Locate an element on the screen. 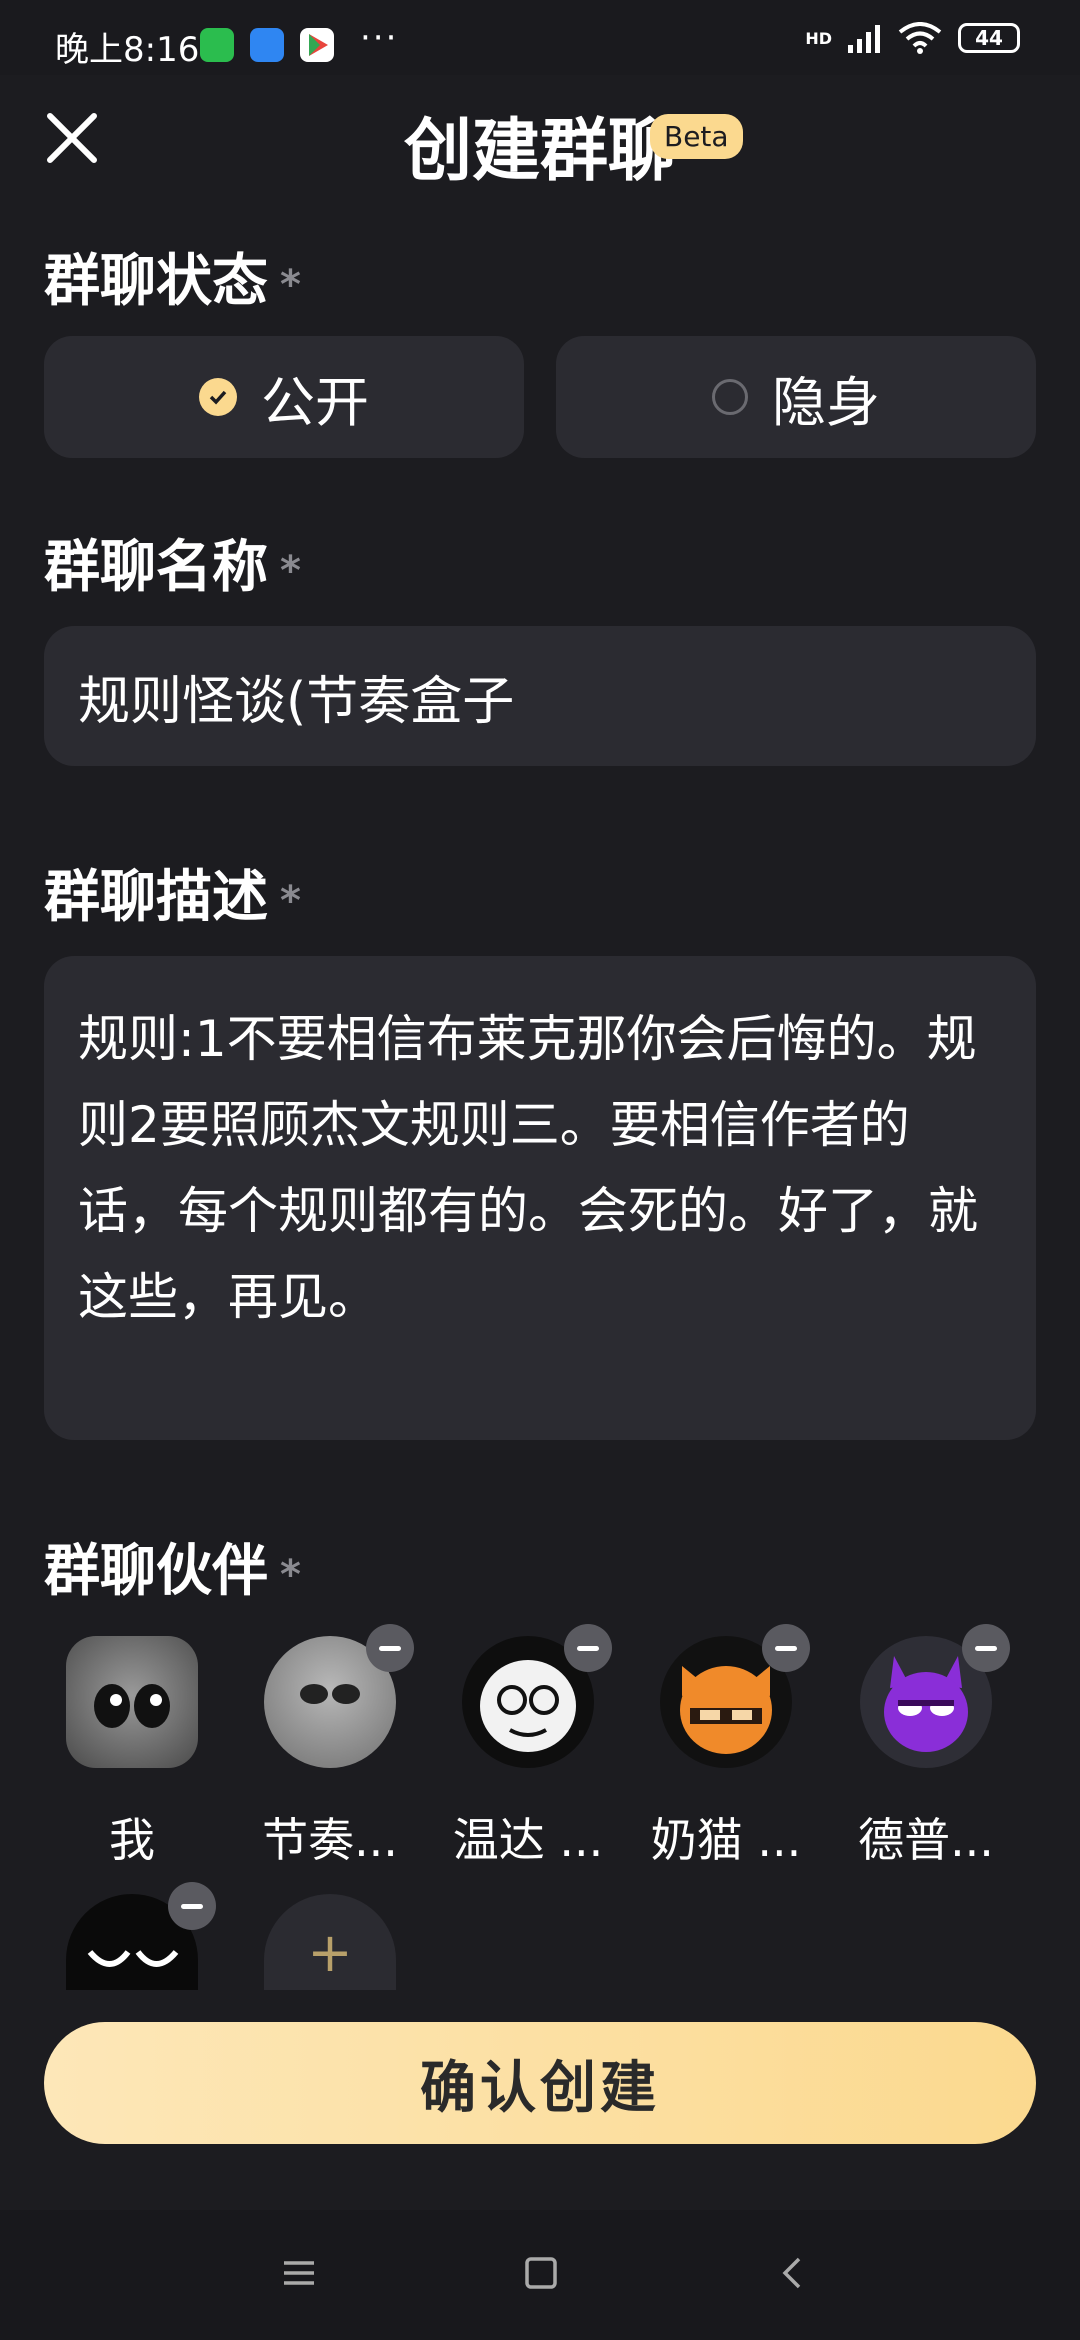 Image resolution: width=1080 pixels, height=2340 pixels. partner-item is located at coordinates (134, 1936).